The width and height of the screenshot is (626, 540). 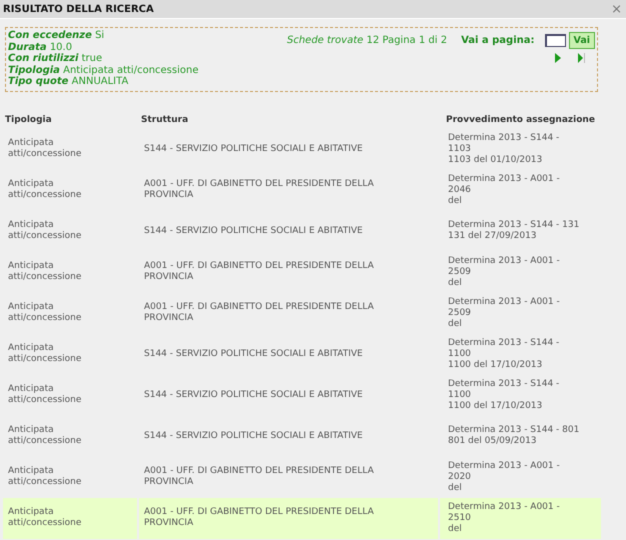 What do you see at coordinates (165, 120) in the screenshot?
I see `column-header: Struttura` at bounding box center [165, 120].